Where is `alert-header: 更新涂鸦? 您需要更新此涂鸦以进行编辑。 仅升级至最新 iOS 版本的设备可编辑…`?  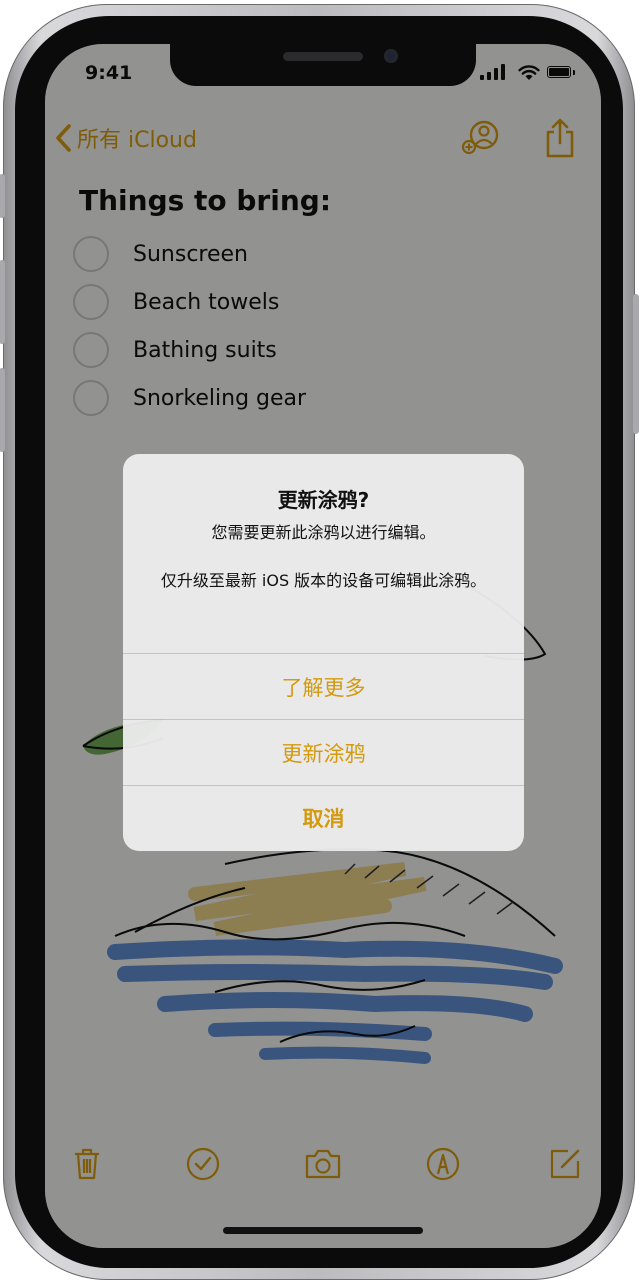 alert-header: 更新涂鸦? 您需要更新此涂鸦以进行编辑。 仅升级至最新 iOS 版本的设备可编辑… is located at coordinates (323, 553).